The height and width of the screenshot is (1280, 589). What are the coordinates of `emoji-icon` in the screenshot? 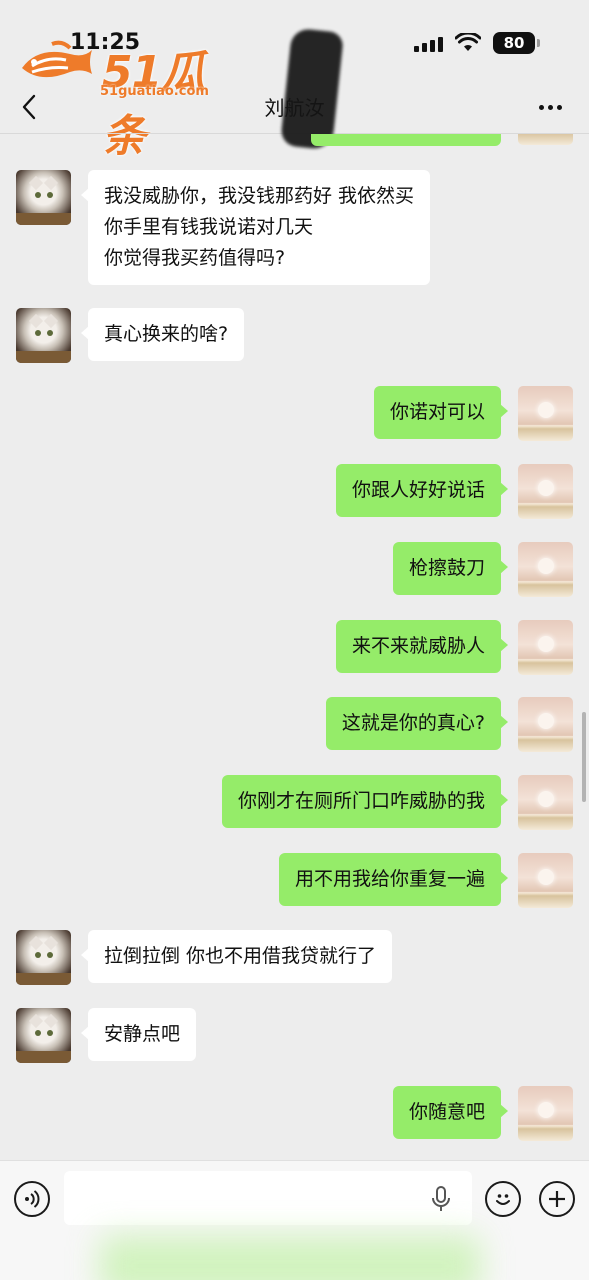 It's located at (503, 1199).